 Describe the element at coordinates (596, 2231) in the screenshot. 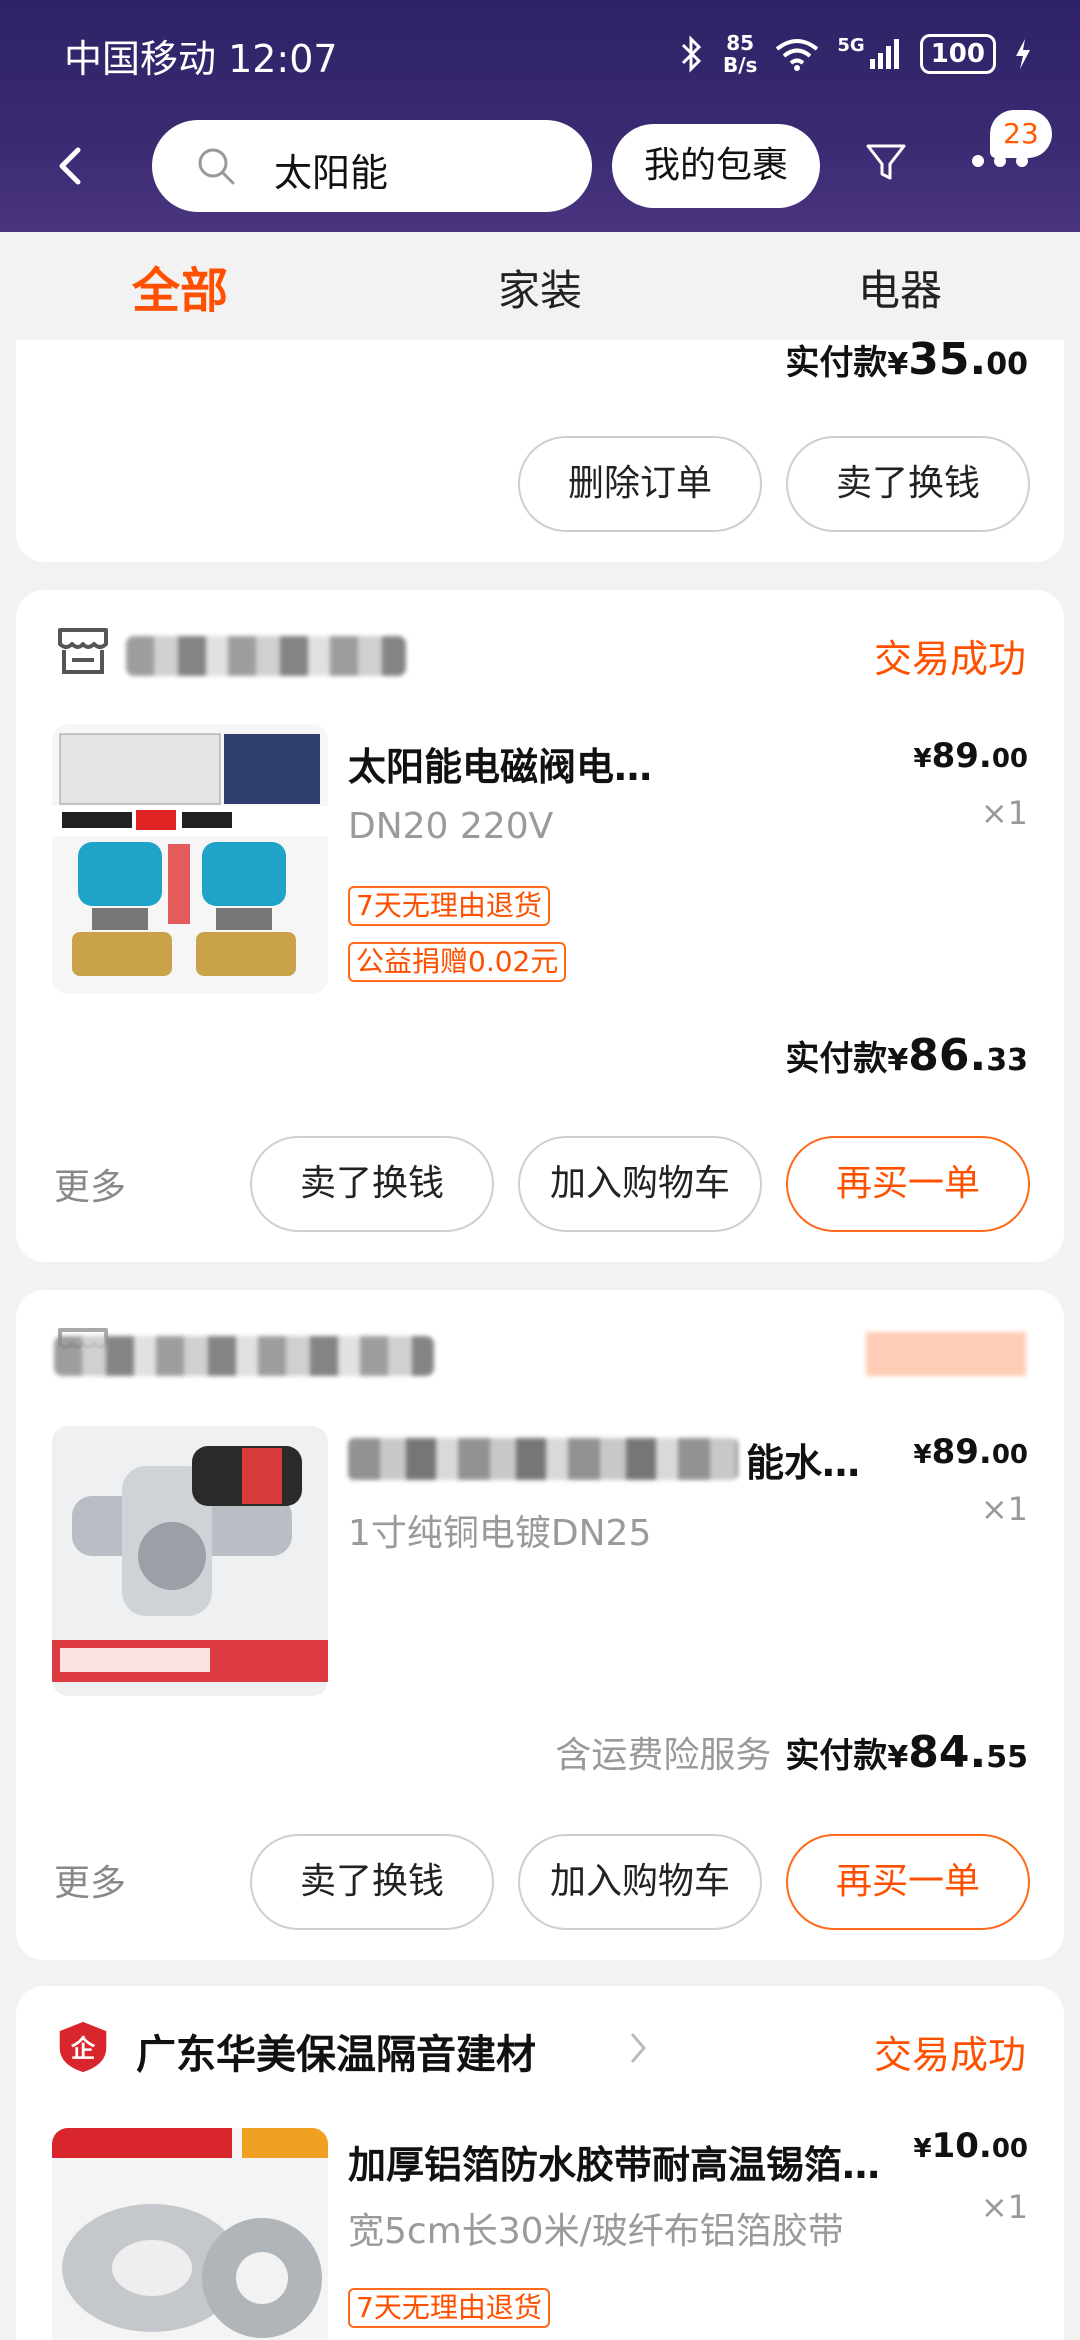

I see `product-spec: 宽5cm长30米/玻纤布铝箔胶带` at that location.